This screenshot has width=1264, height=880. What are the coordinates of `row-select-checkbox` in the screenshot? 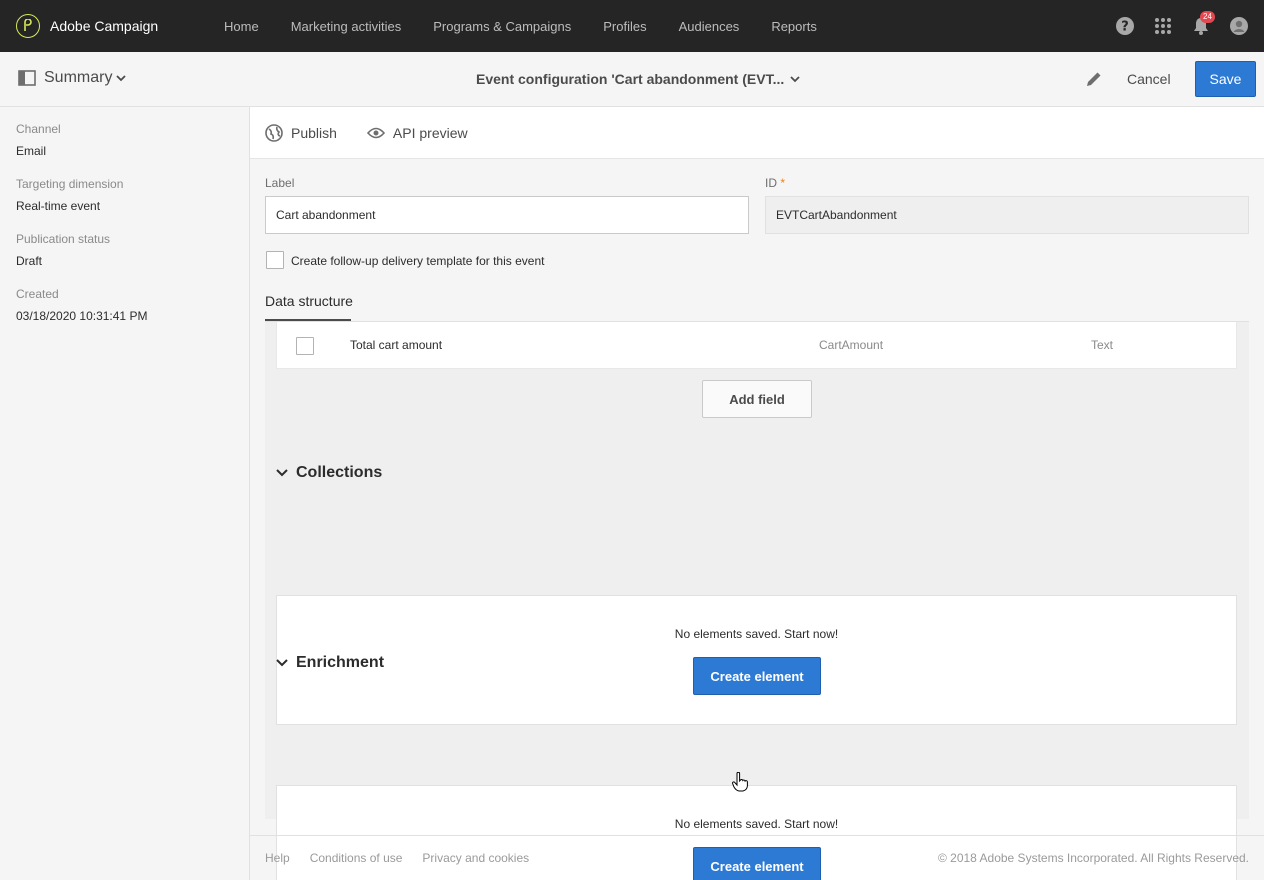 It's located at (305, 346).